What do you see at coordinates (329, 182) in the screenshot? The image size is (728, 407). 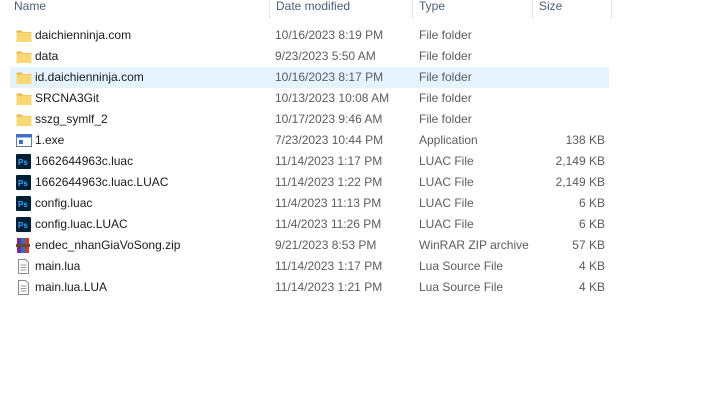 I see `file-date-modified: 11/14/2023 1:22 PM` at bounding box center [329, 182].